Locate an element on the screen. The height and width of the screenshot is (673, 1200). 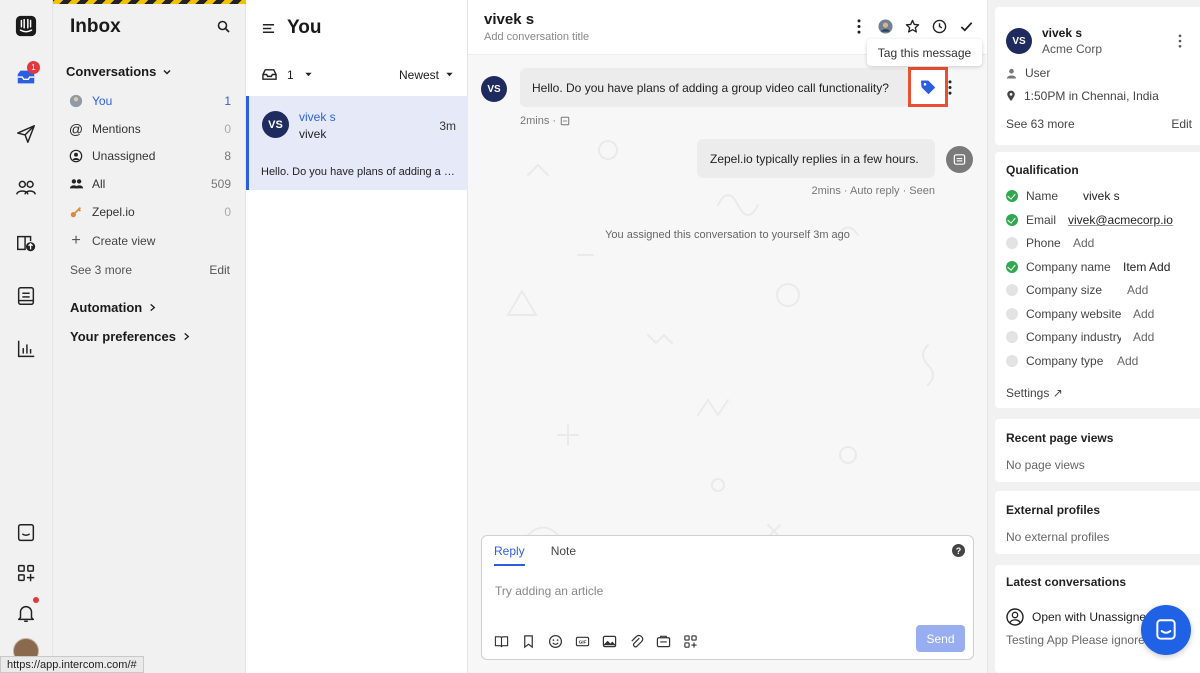
assignee-avatar-icon is located at coordinates (885, 26).